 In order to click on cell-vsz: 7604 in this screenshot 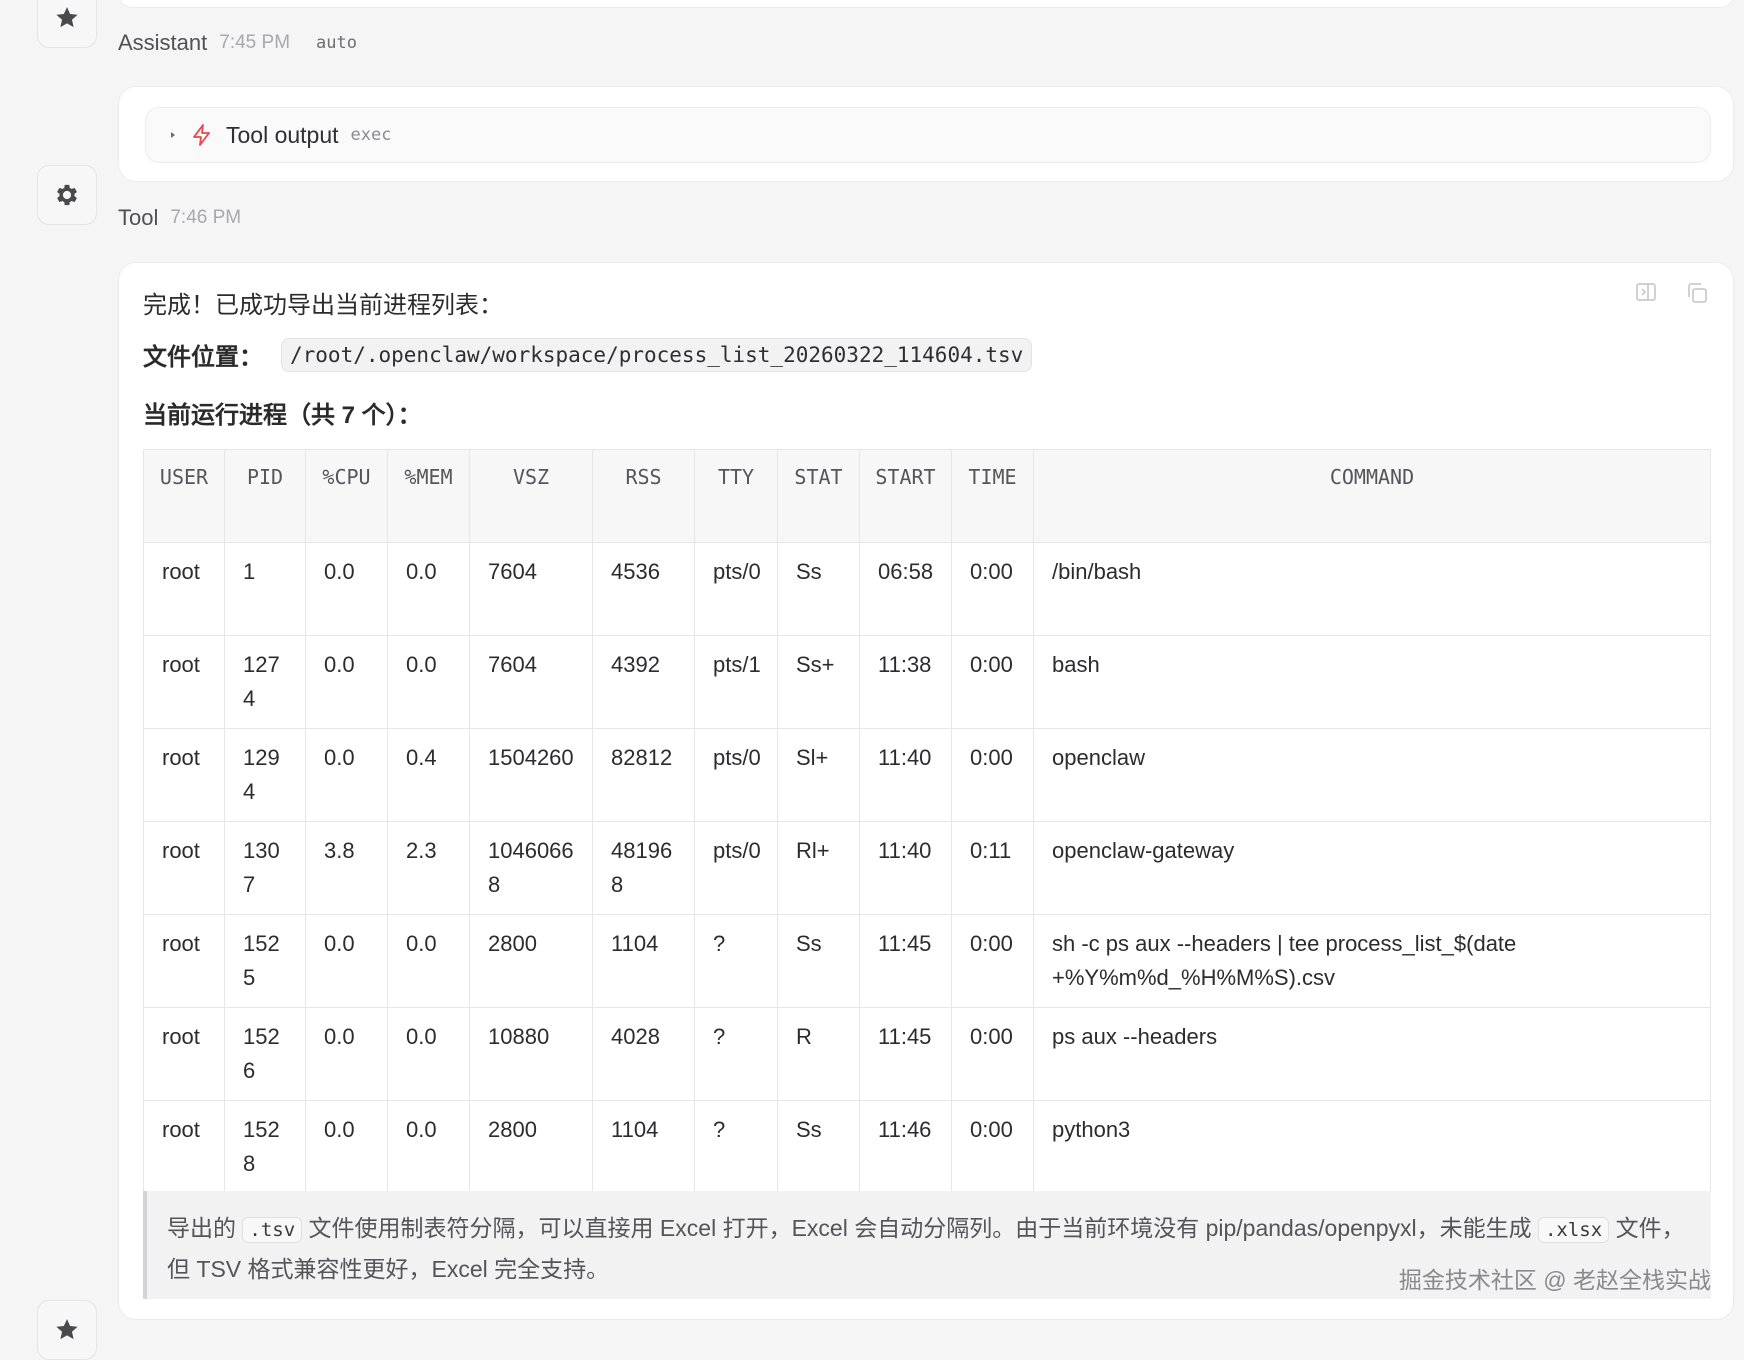, I will do `click(531, 682)`.